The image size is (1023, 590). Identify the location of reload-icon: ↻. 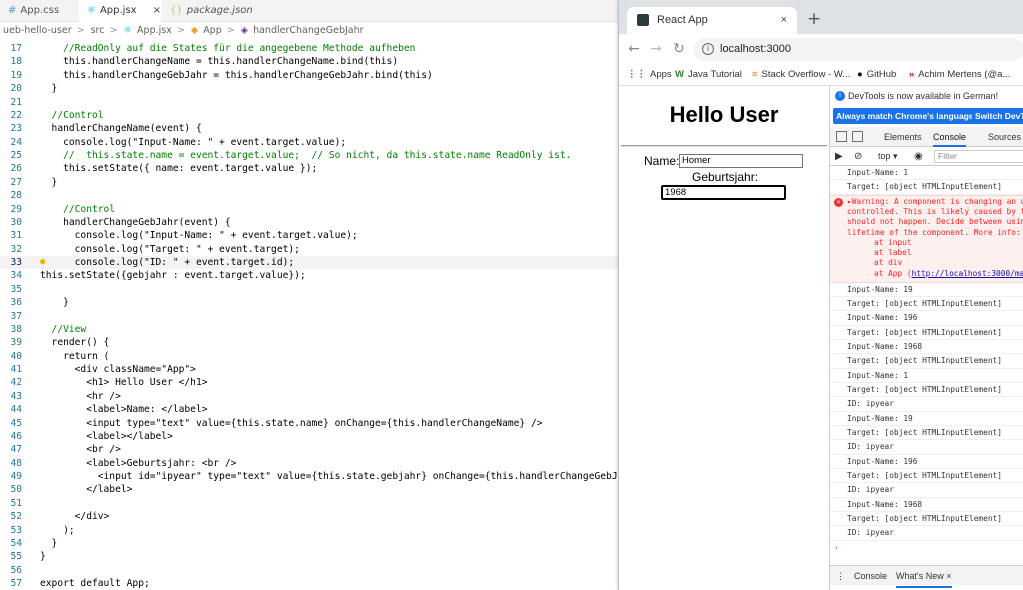
(679, 49).